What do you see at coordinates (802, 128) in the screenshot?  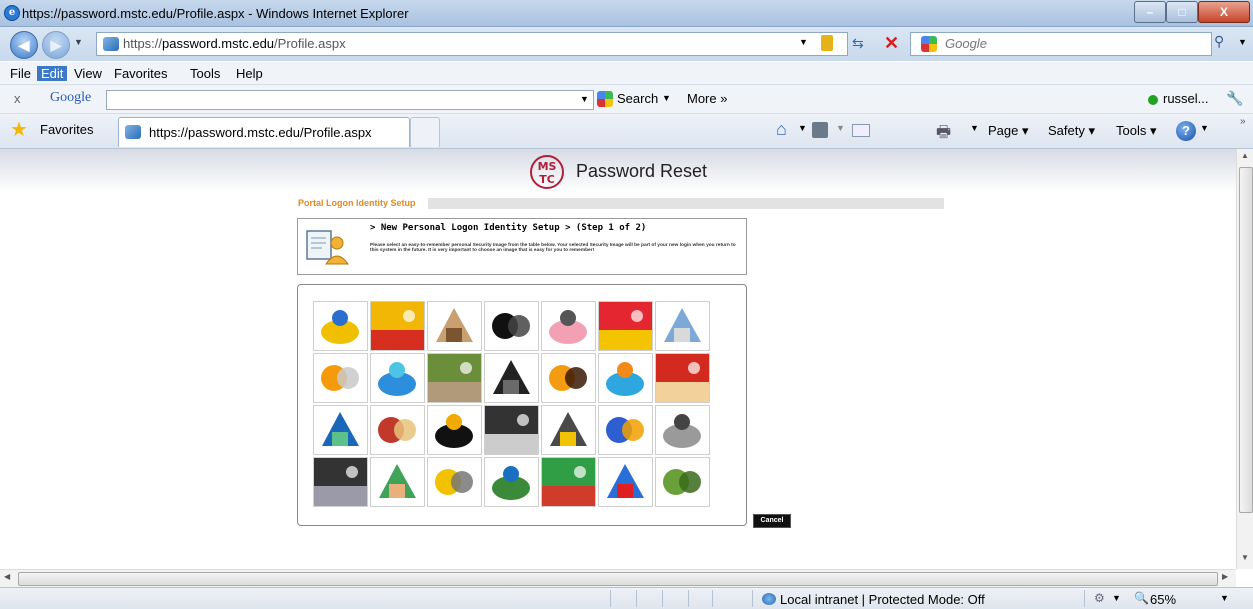 I see `home-dropdown-icon: ▼` at bounding box center [802, 128].